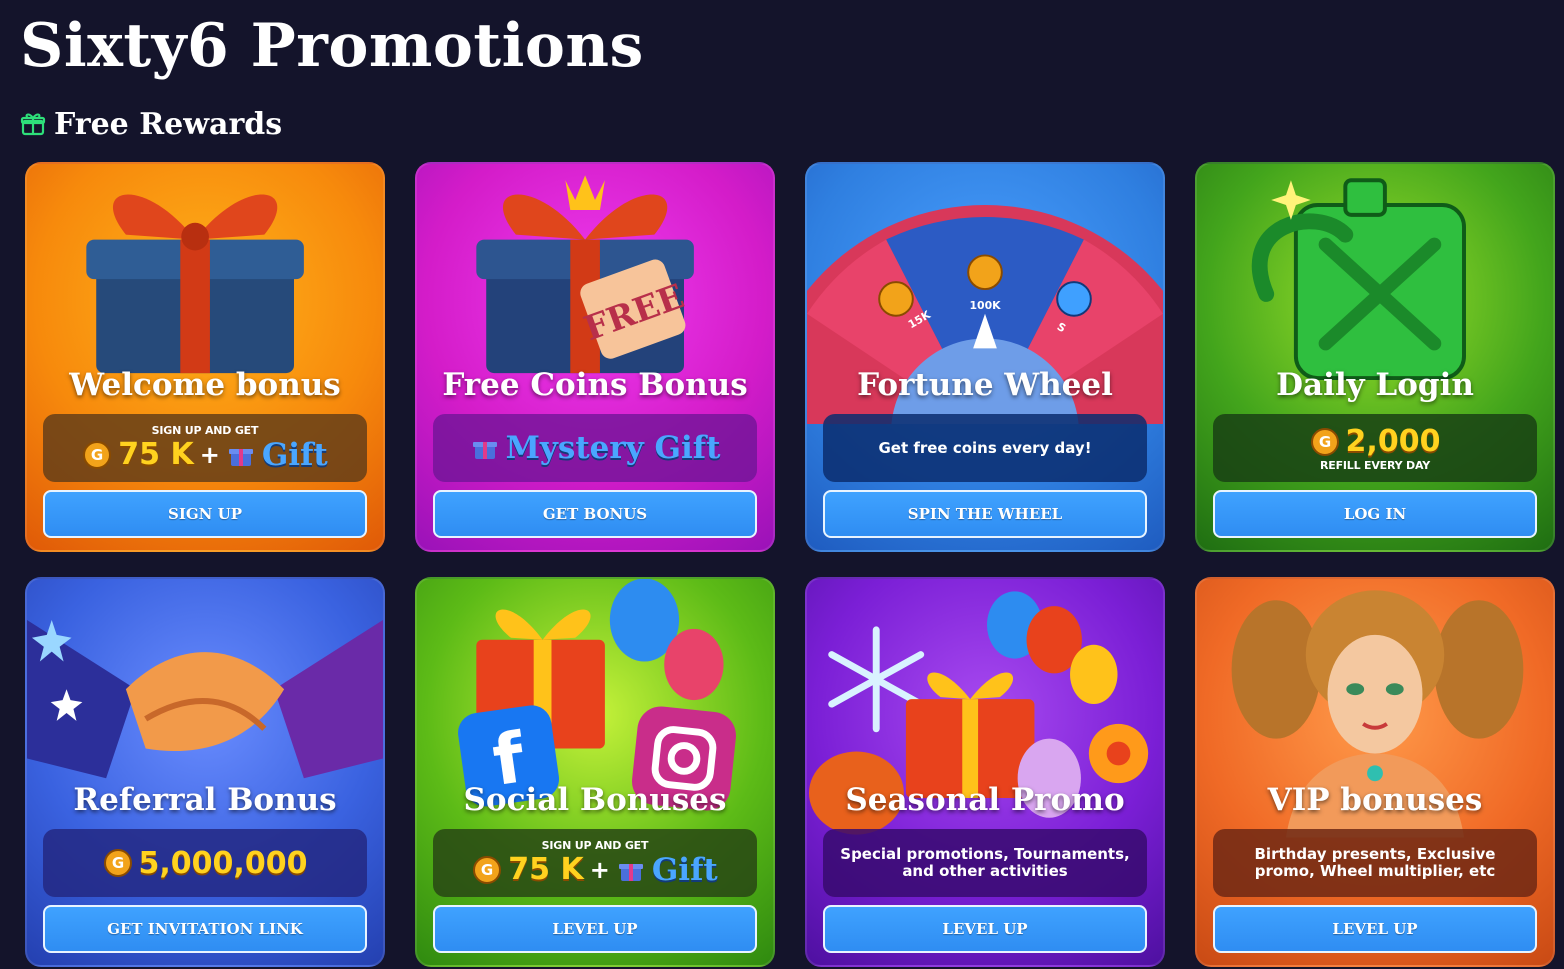 This screenshot has height=969, width=1564. What do you see at coordinates (595, 514) in the screenshot?
I see `get-bonus-button: GET BONUS` at bounding box center [595, 514].